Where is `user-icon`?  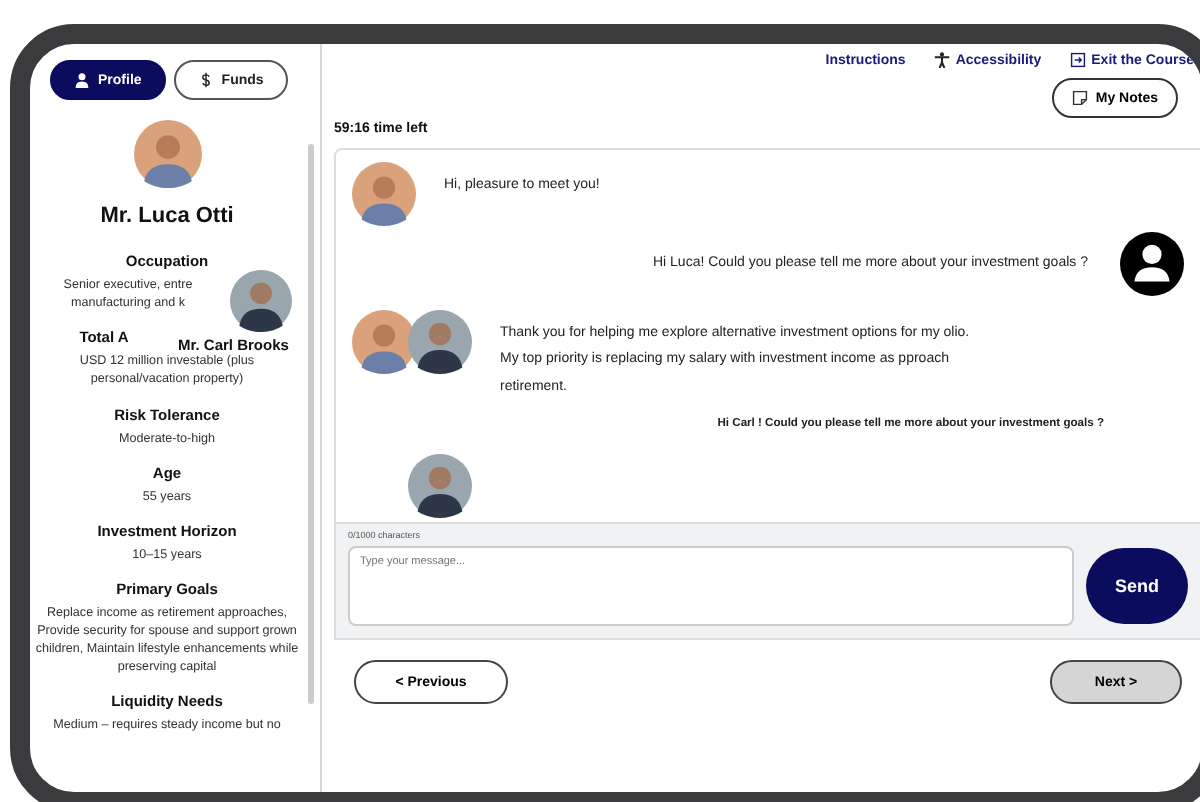 user-icon is located at coordinates (1152, 264).